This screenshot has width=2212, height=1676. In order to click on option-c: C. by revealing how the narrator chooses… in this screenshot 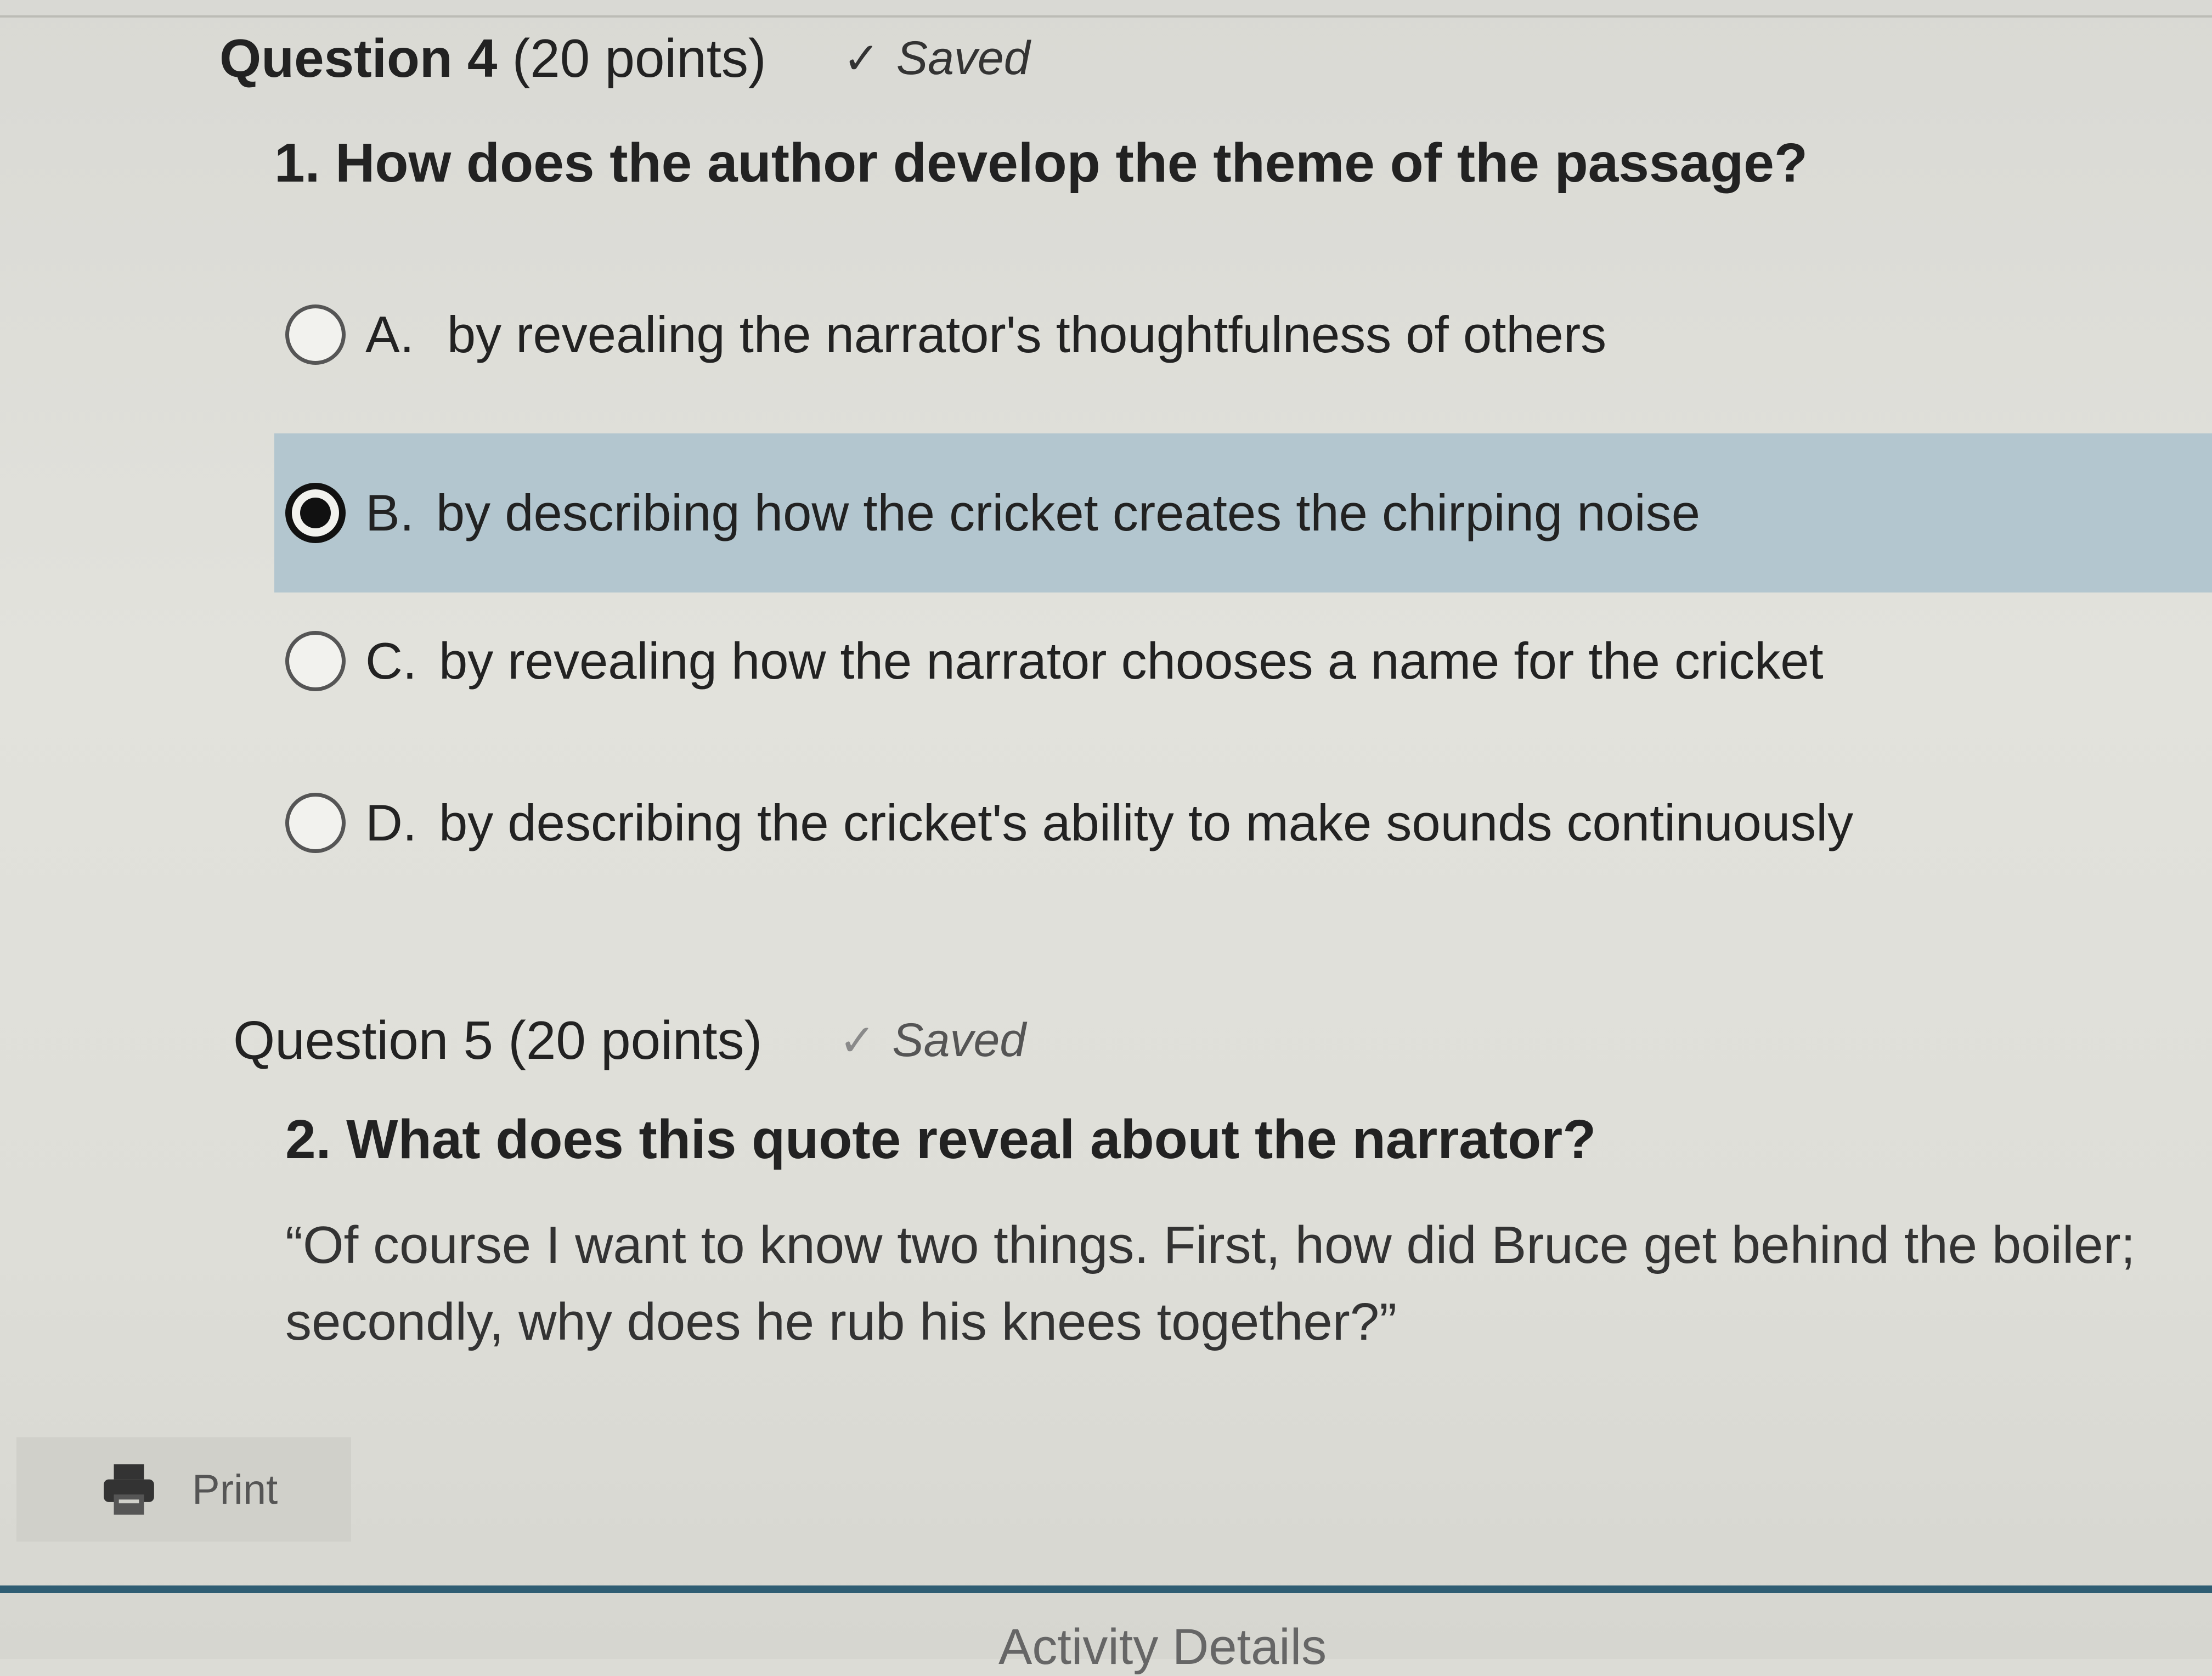, I will do `click(1243, 661)`.